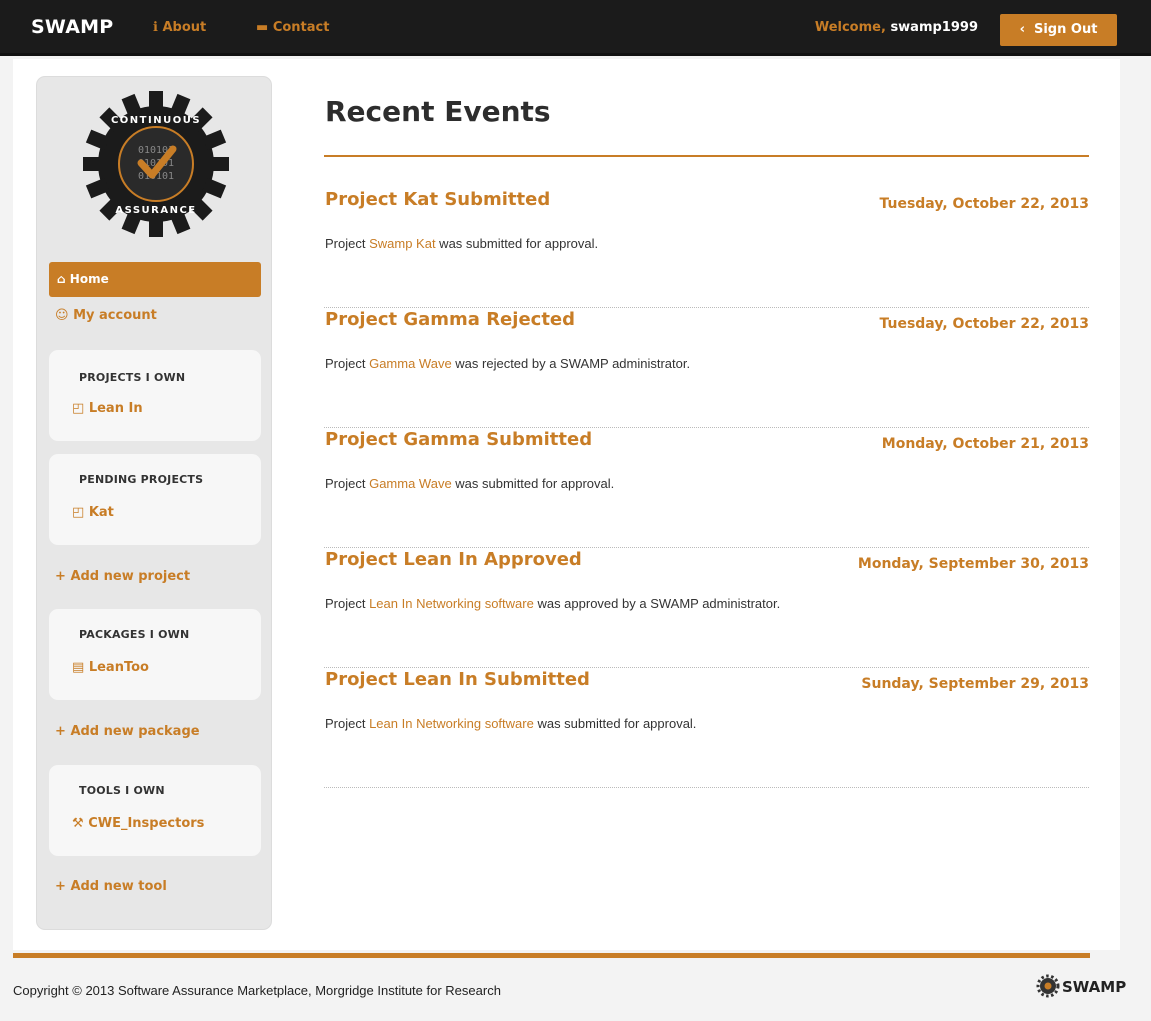 The height and width of the screenshot is (1021, 1151). What do you see at coordinates (122, 790) in the screenshot?
I see `tools-i-own-title: TOOLS I OWN` at bounding box center [122, 790].